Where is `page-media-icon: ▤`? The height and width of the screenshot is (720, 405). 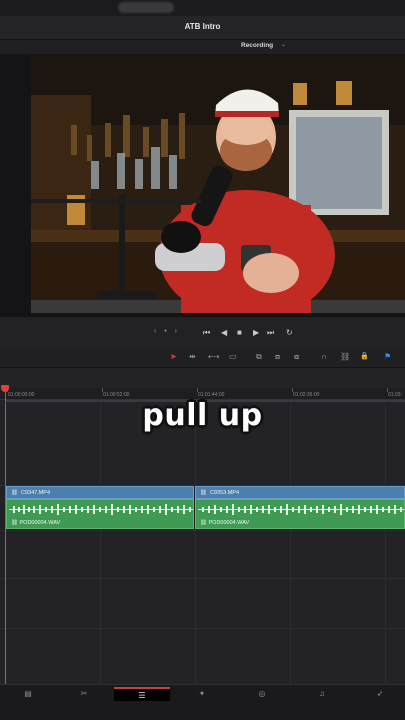
page-media-icon: ▤ is located at coordinates (28, 694).